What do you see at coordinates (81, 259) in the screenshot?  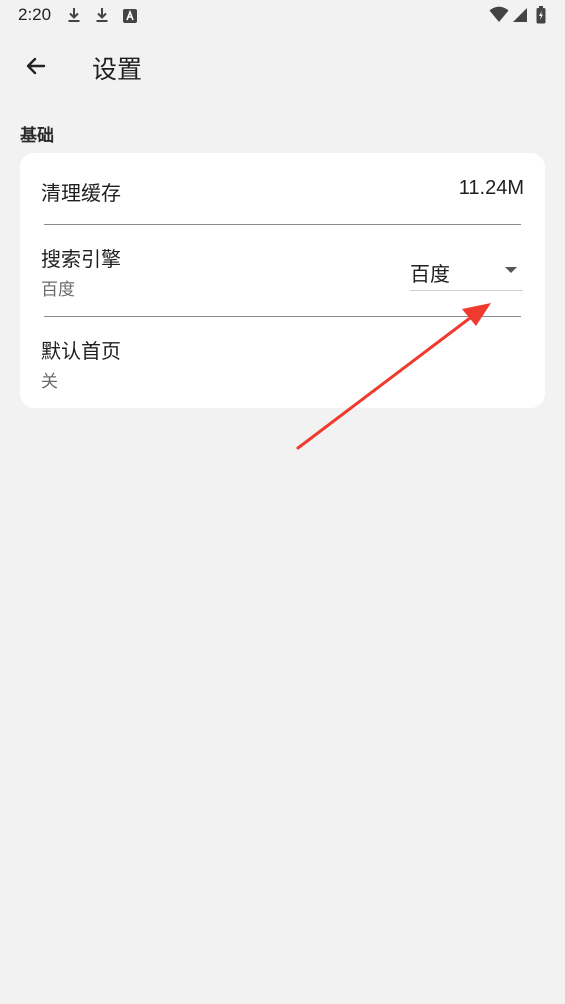 I see `search-engine-label: 搜索引擎` at bounding box center [81, 259].